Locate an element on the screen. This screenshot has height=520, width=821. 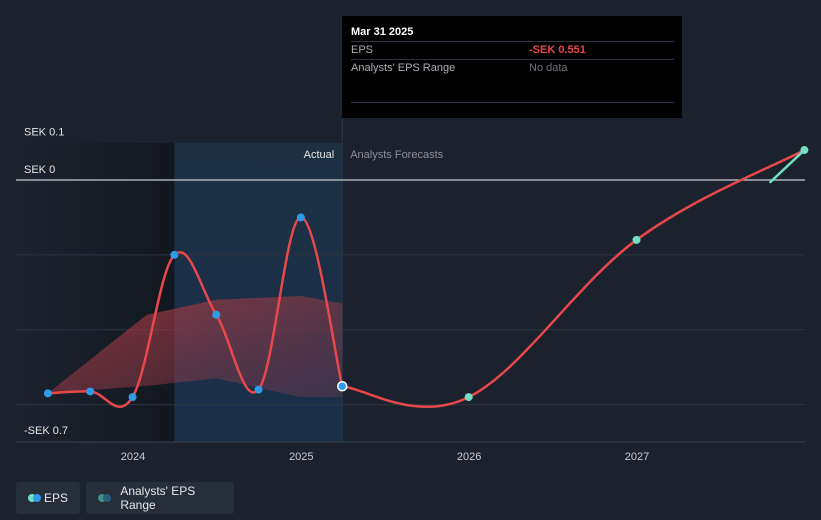
past-shade is located at coordinates (95, 292).